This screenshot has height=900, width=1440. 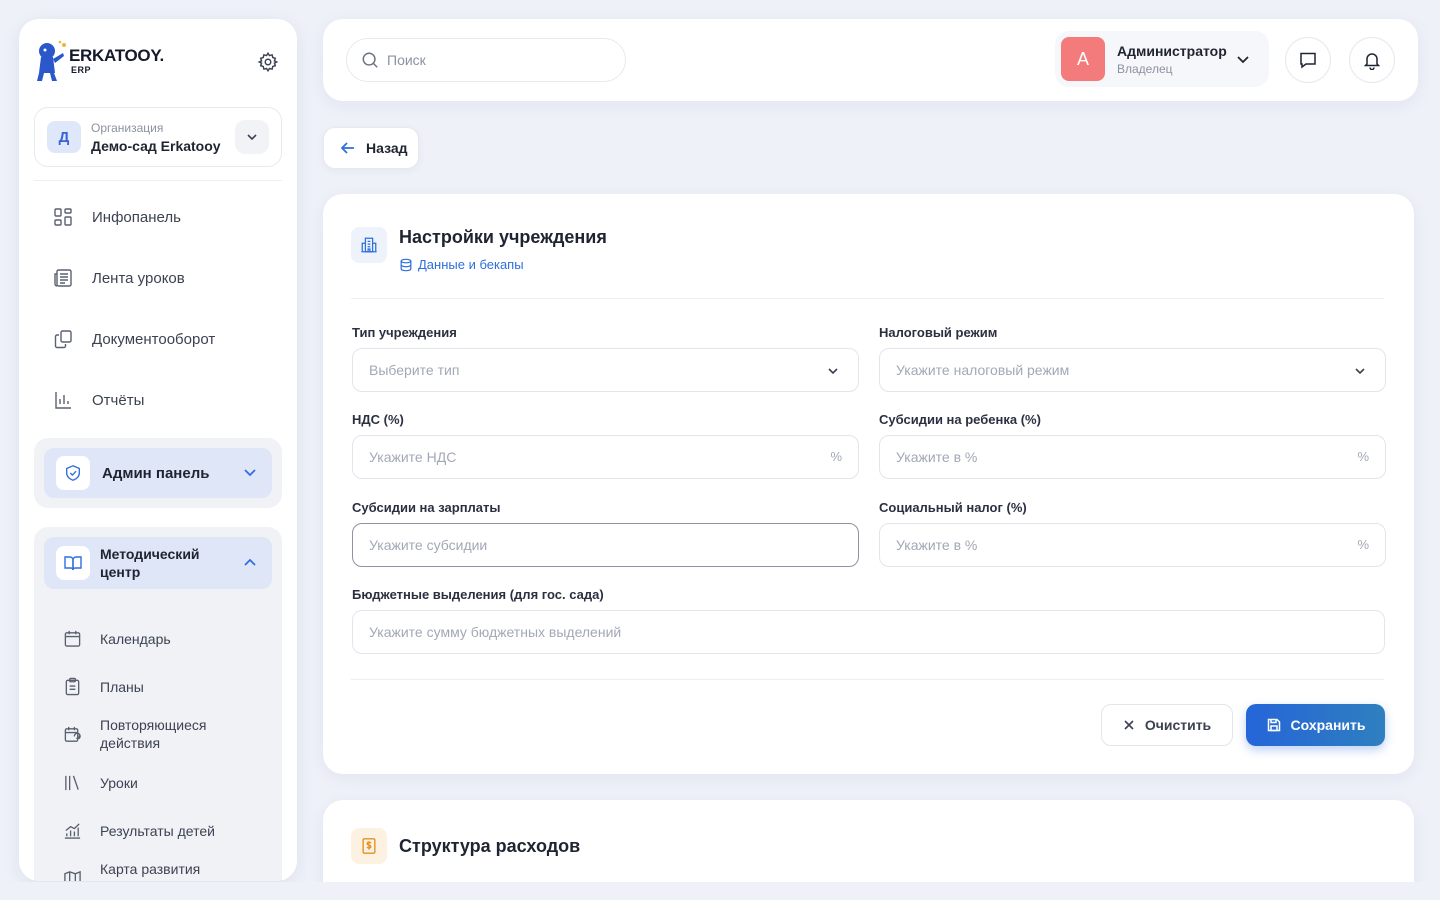 I want to click on notifications-button, so click(x=1372, y=60).